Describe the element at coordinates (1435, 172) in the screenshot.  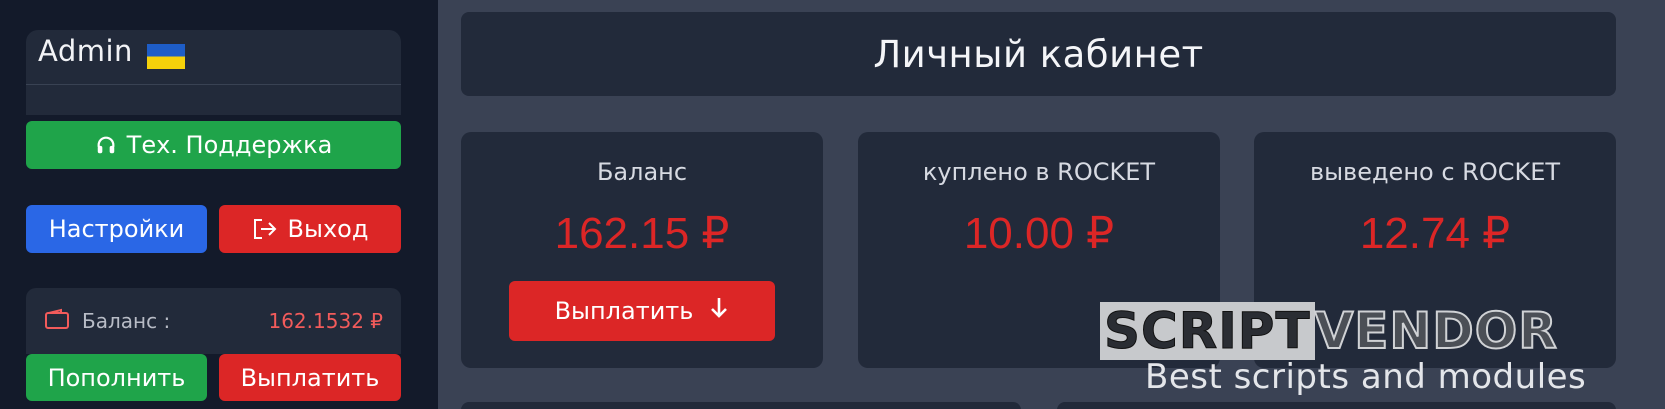
I see `stat-label: выведено с ROCKET` at that location.